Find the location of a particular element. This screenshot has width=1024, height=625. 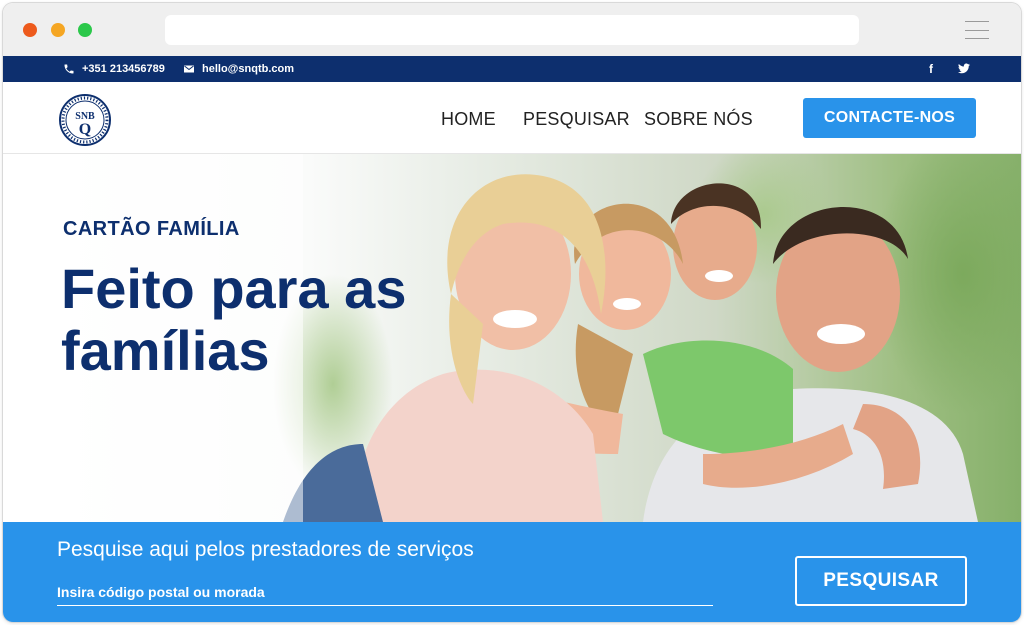

svg-text: Q is located at coordinates (85, 129).